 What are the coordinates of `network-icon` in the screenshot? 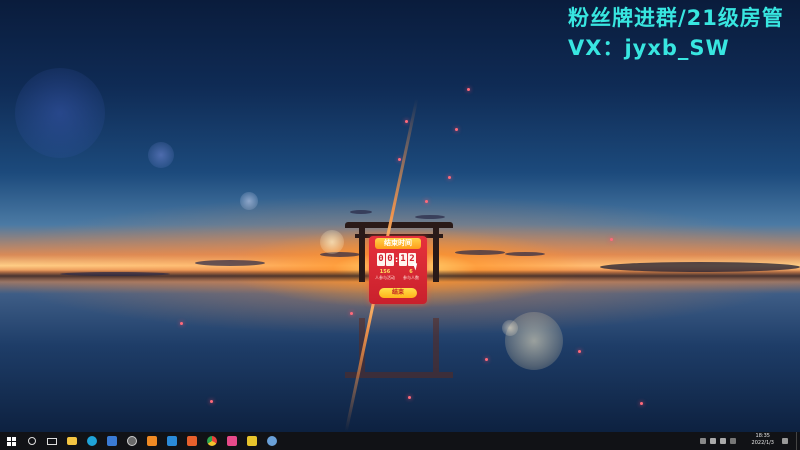 It's located at (713, 441).